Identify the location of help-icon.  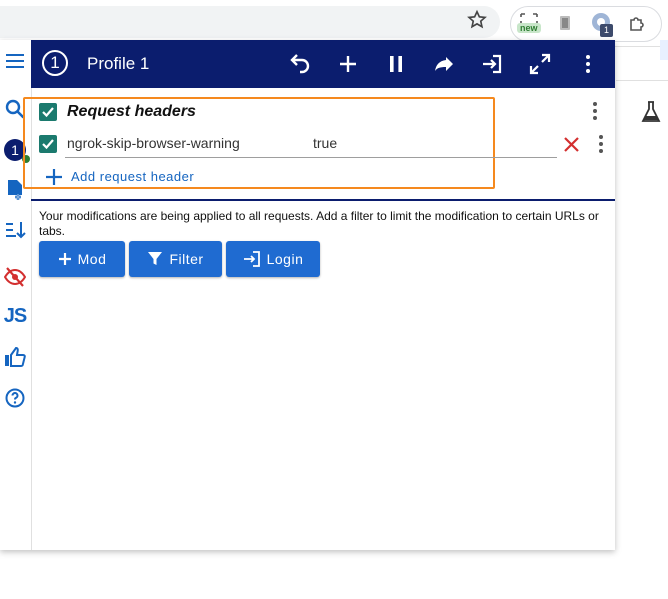
(15, 398).